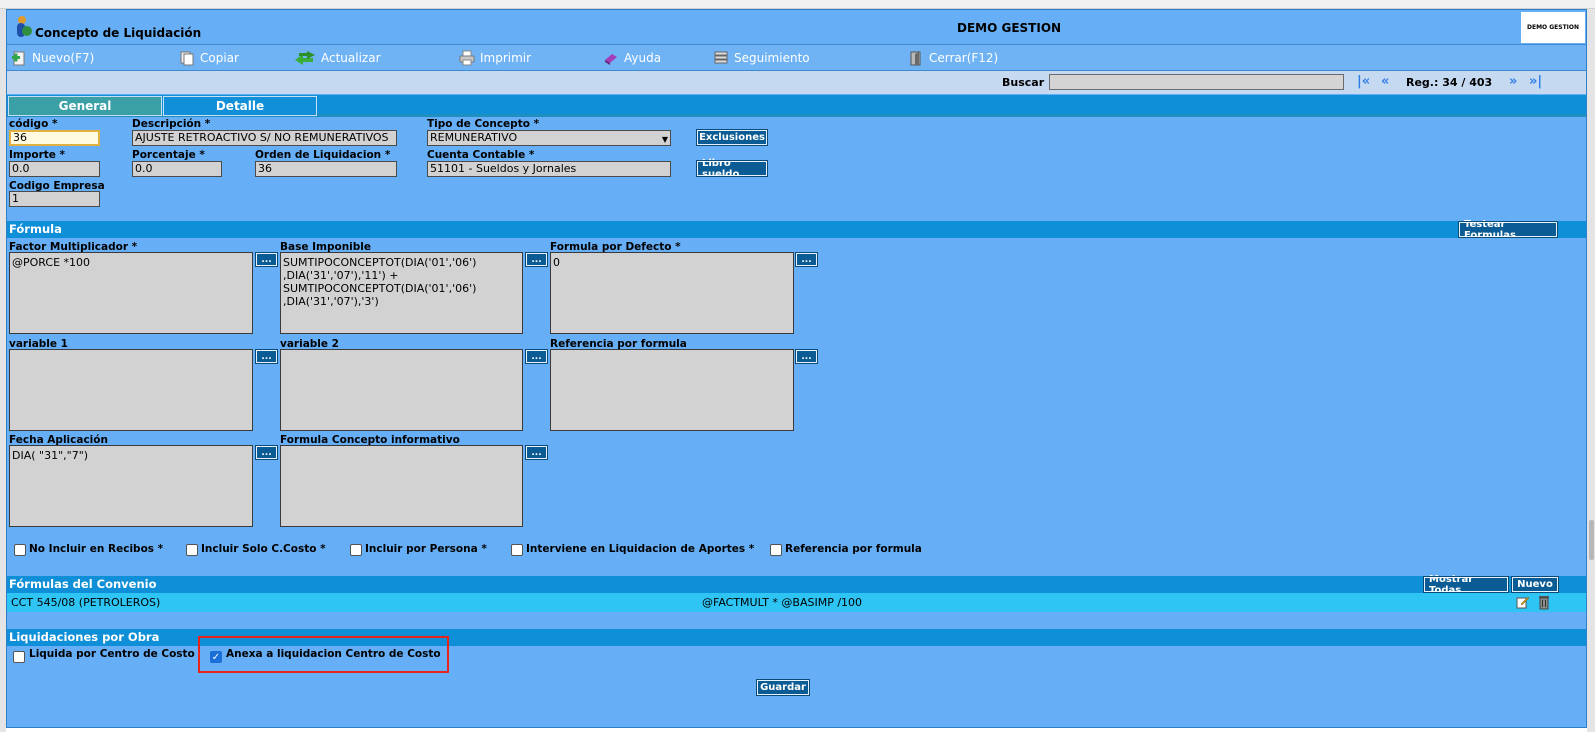  I want to click on copy-icon, so click(187, 58).